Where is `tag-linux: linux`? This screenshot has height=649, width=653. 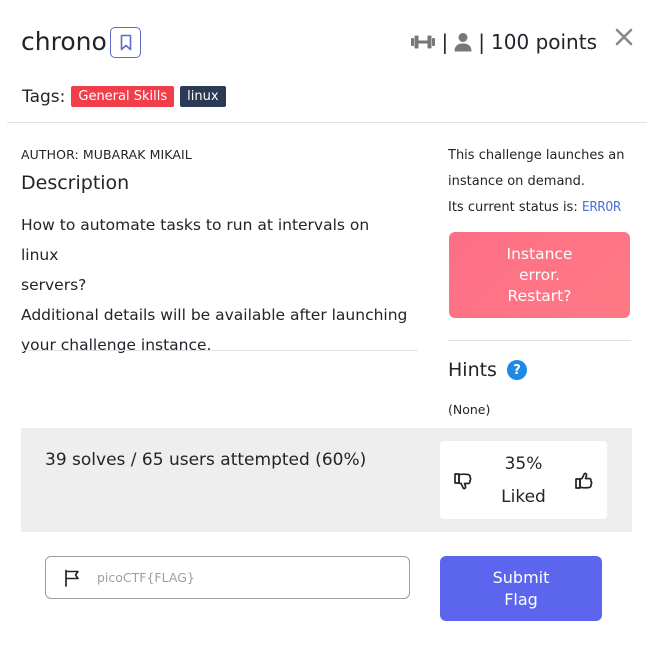 tag-linux: linux is located at coordinates (203, 96).